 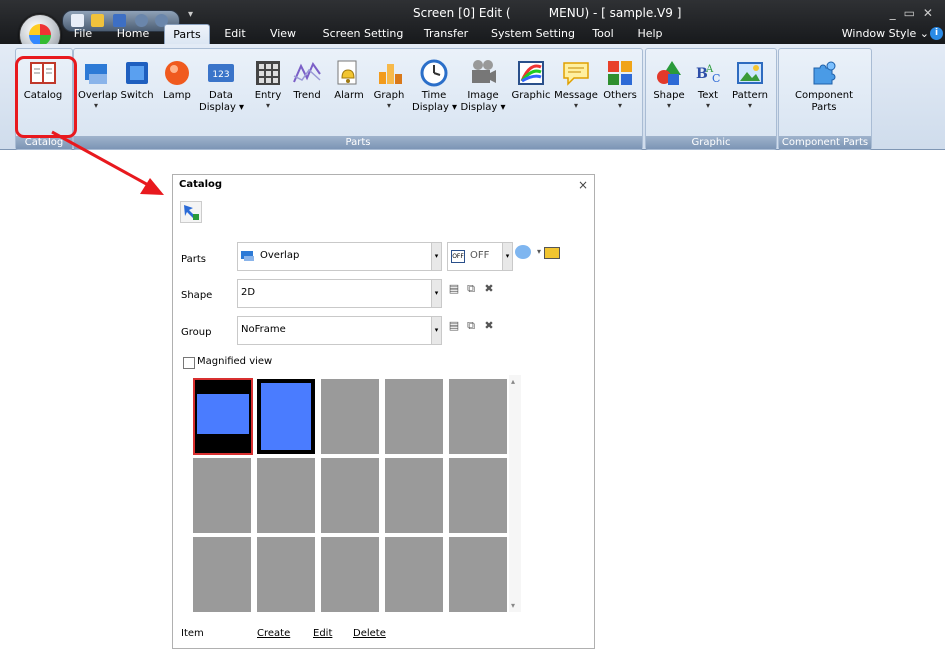 What do you see at coordinates (339, 330) in the screenshot?
I see `group-select: NoFrame ▾` at bounding box center [339, 330].